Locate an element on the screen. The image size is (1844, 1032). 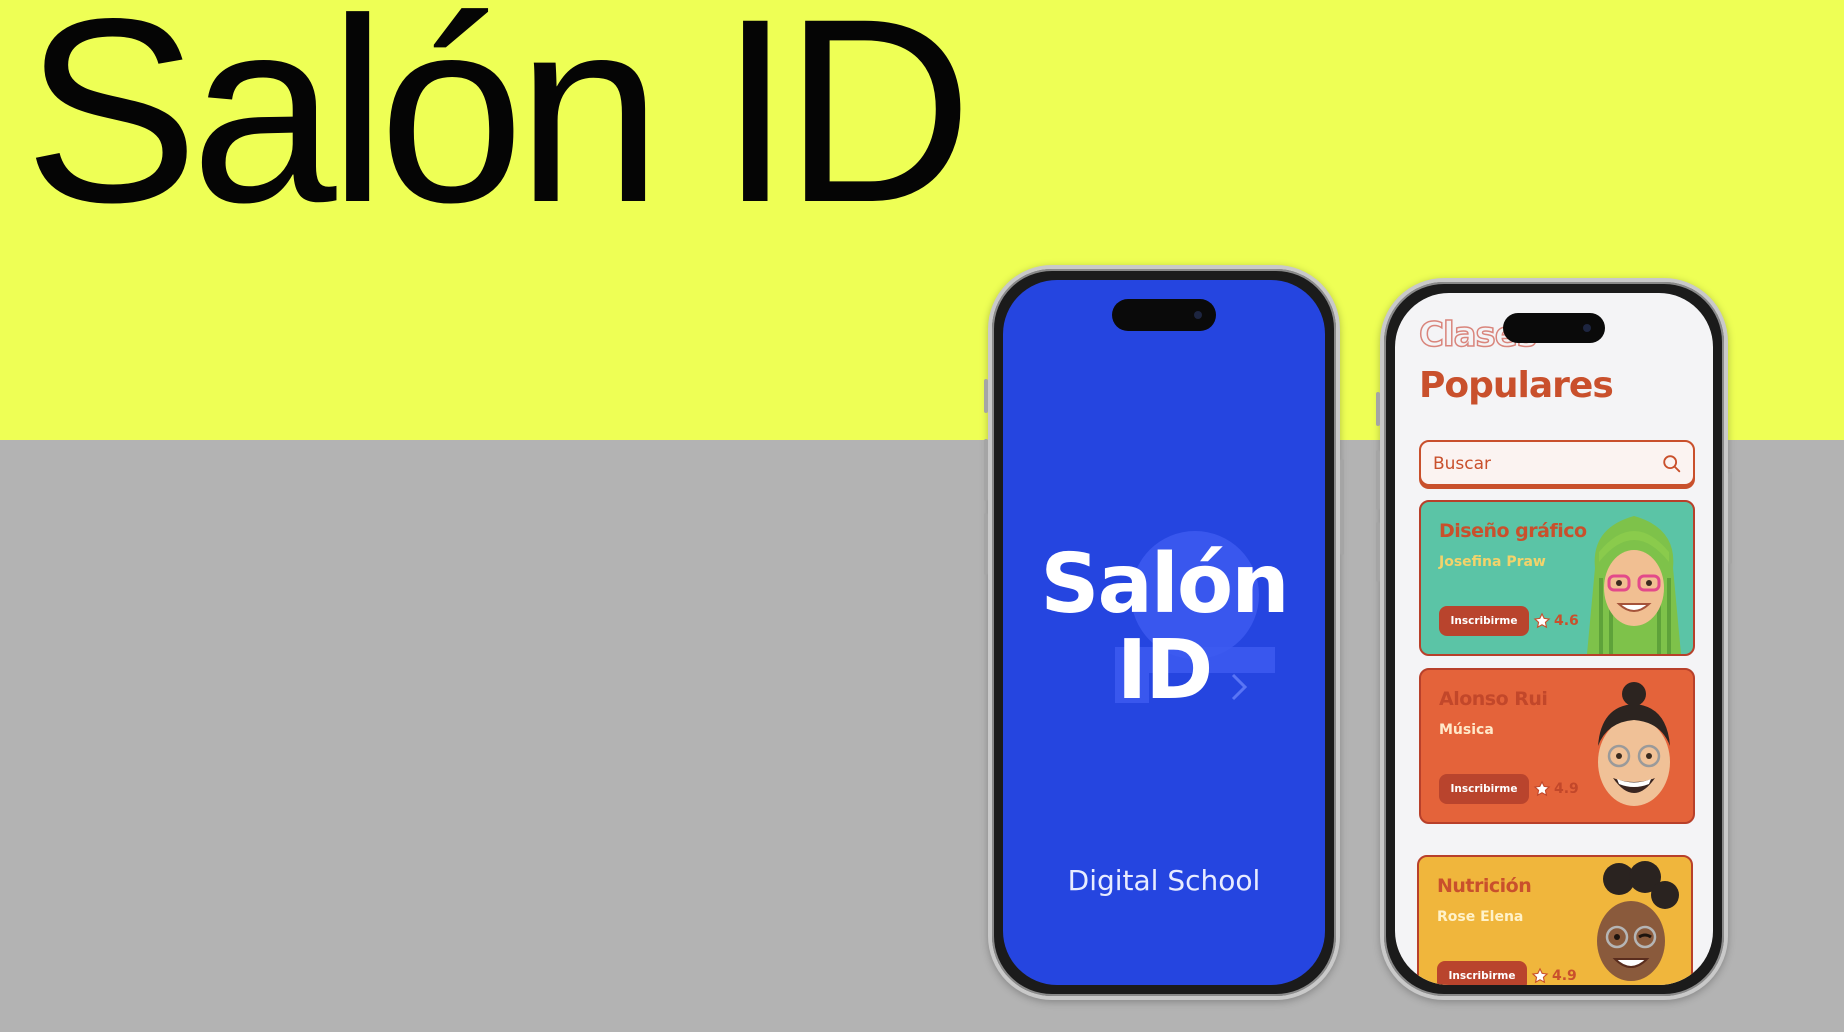
splash-title-line1: Salón is located at coordinates (1164, 584).